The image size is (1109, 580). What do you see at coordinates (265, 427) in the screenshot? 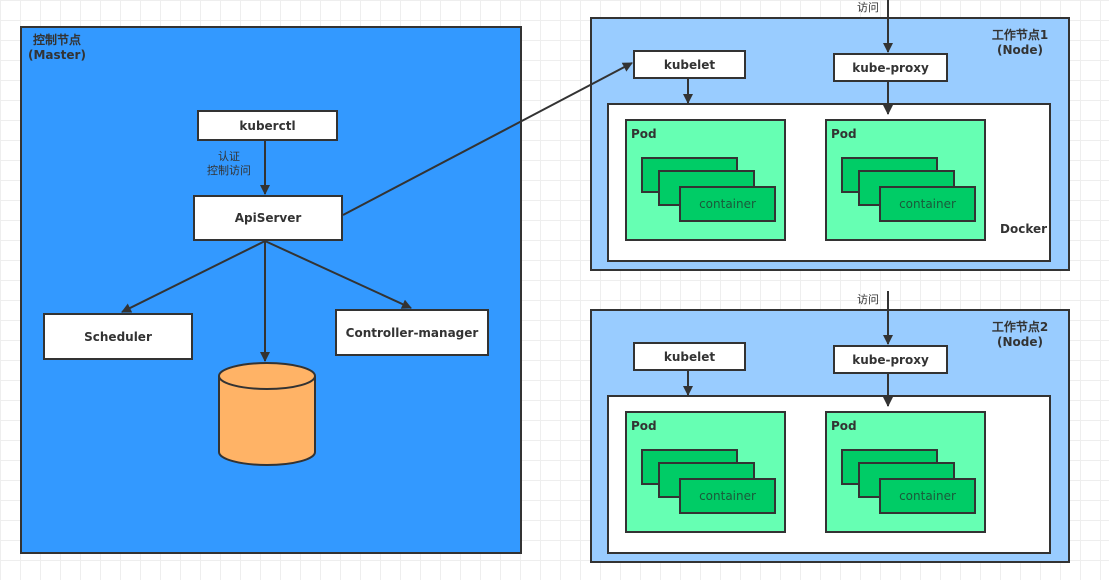
I see `etcd-label: etcd` at bounding box center [265, 427].